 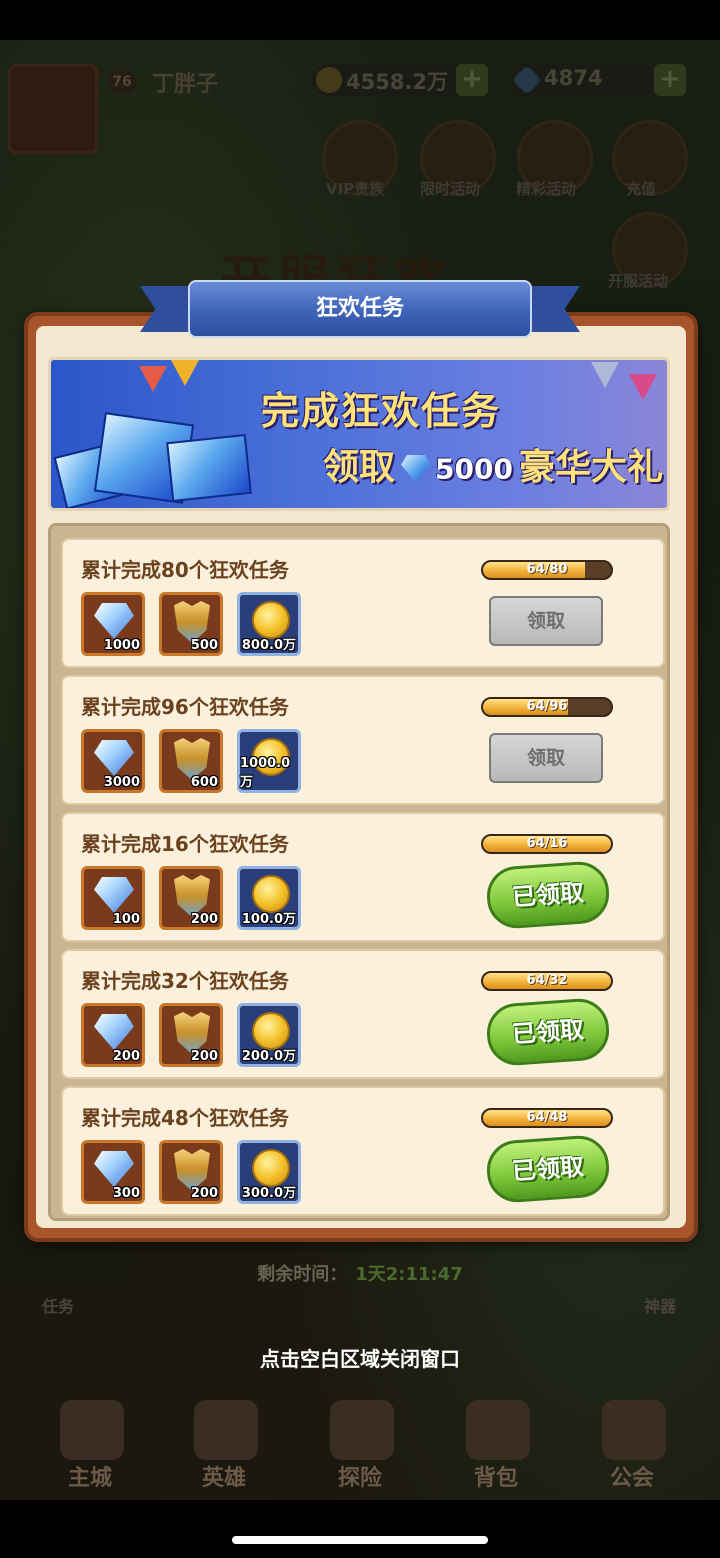 I want to click on progress-text: 64/80, so click(x=547, y=569).